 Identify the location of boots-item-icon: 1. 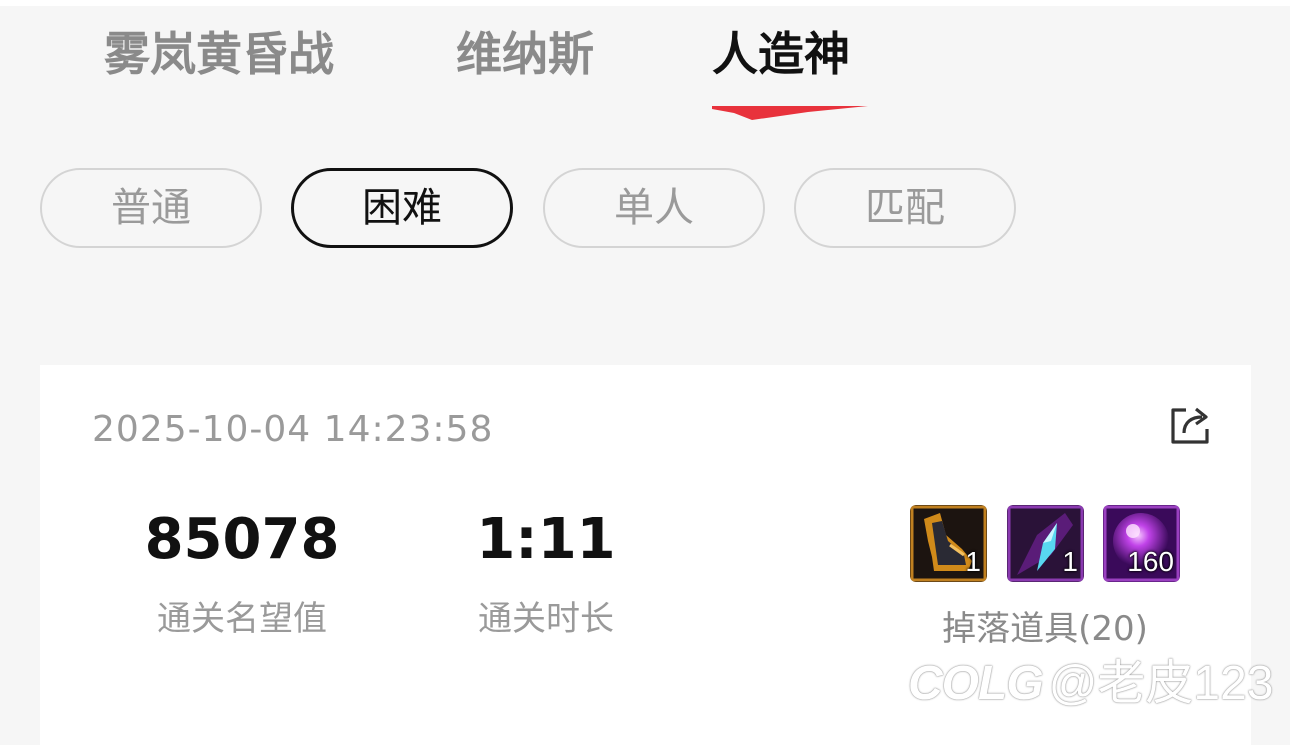
(948, 543).